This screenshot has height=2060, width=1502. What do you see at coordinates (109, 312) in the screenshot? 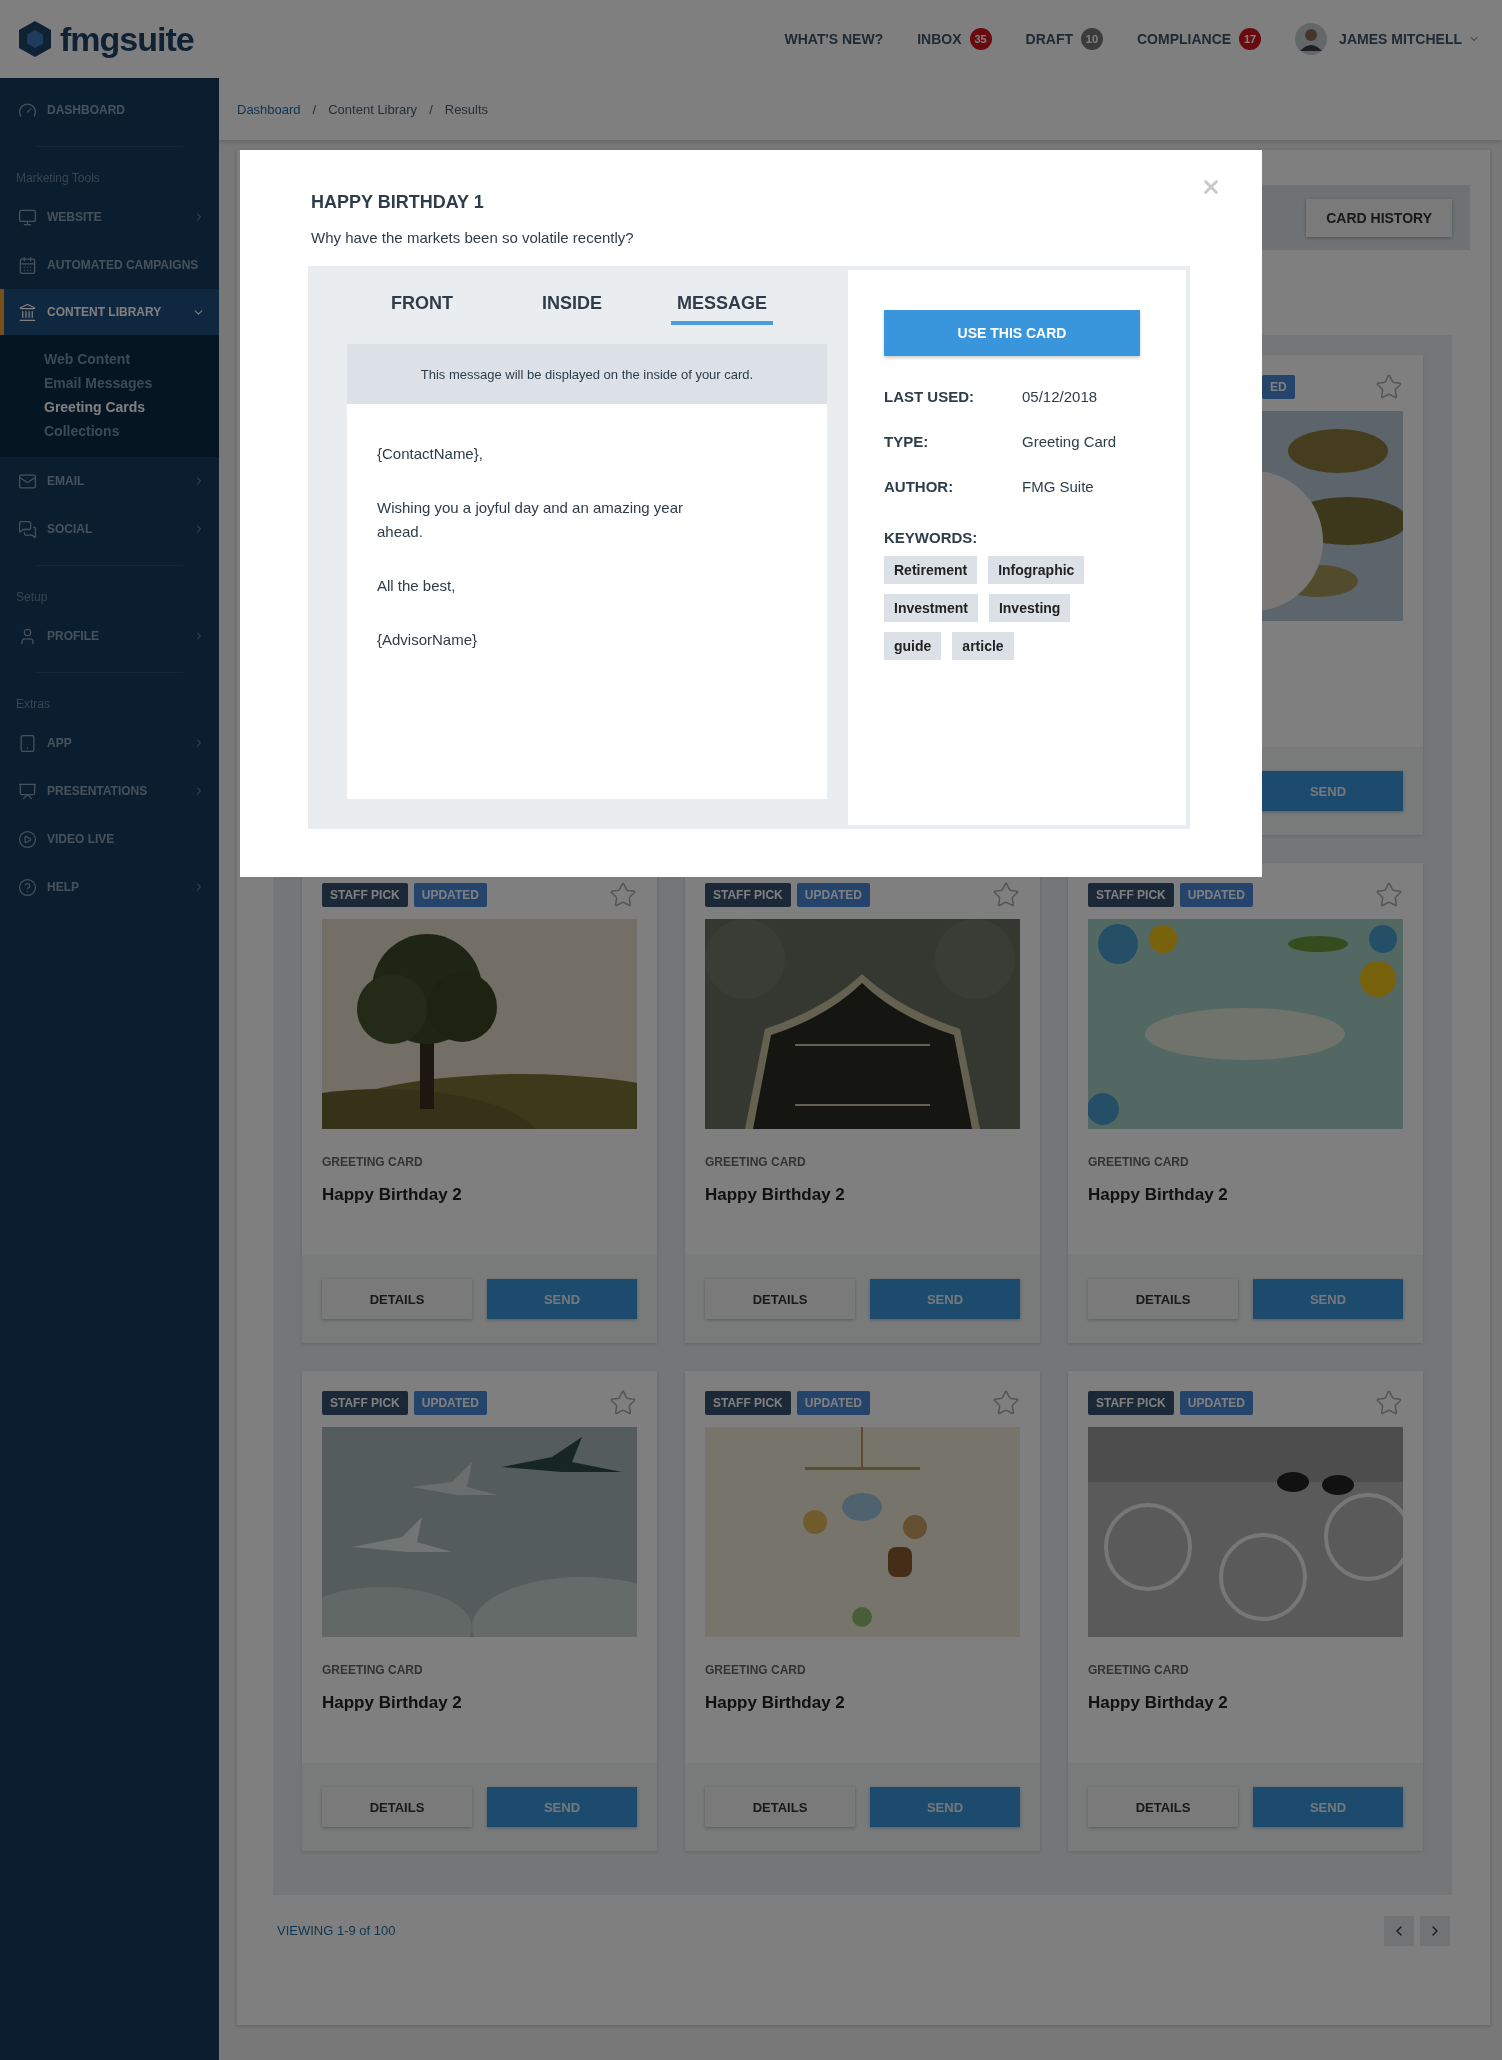
I see `sidebar-item: CONTENT LIBRARY` at bounding box center [109, 312].